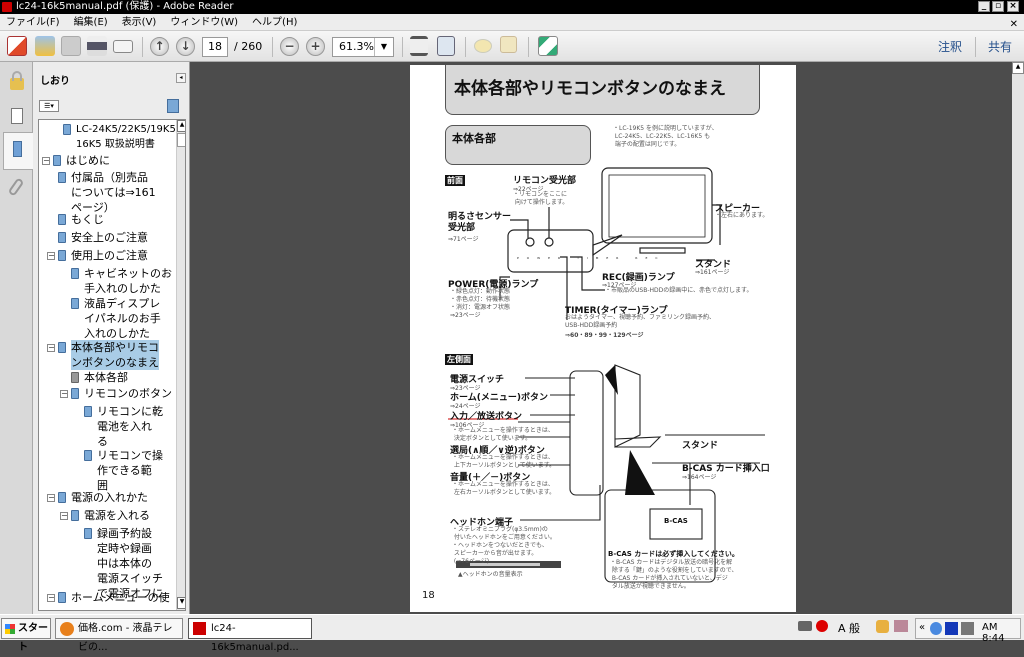  What do you see at coordinates (922, 627) in the screenshot?
I see `expand-tray-icon: «` at bounding box center [922, 627].